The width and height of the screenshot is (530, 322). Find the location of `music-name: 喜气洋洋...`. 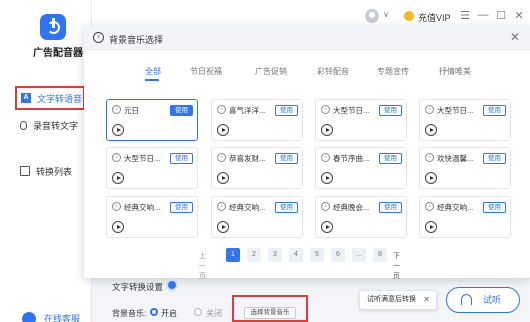

music-name: 喜气洋洋... is located at coordinates (247, 110).